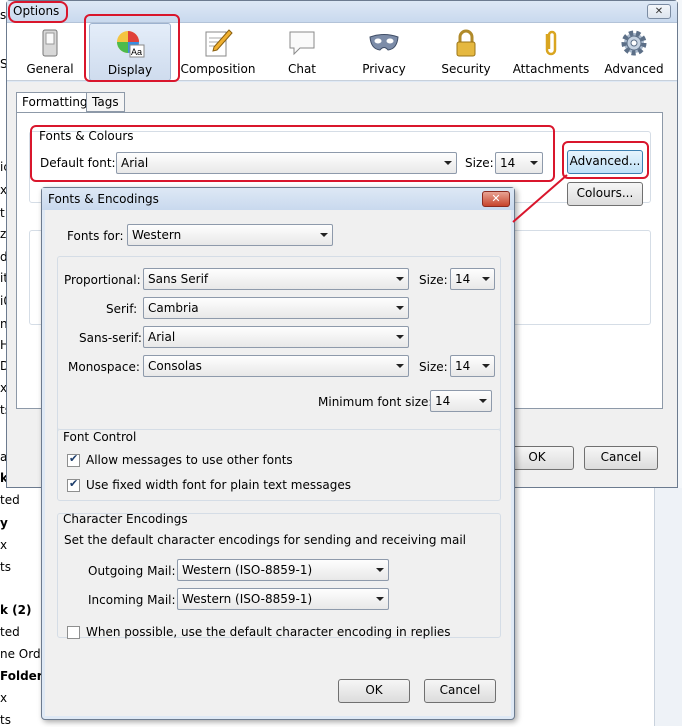 The width and height of the screenshot is (682, 727). What do you see at coordinates (276, 279) in the screenshot?
I see `proportional-select: Sans Serif` at bounding box center [276, 279].